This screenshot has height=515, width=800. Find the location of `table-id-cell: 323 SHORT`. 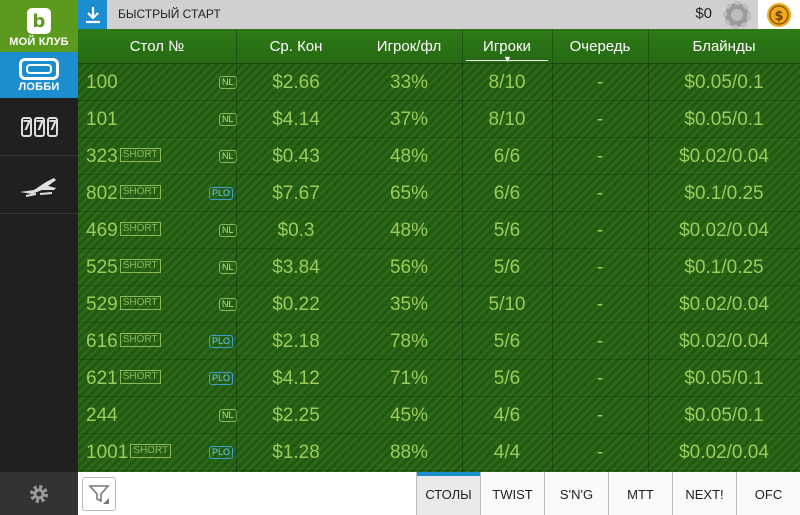

table-id-cell: 323 SHORT is located at coordinates (161, 156).